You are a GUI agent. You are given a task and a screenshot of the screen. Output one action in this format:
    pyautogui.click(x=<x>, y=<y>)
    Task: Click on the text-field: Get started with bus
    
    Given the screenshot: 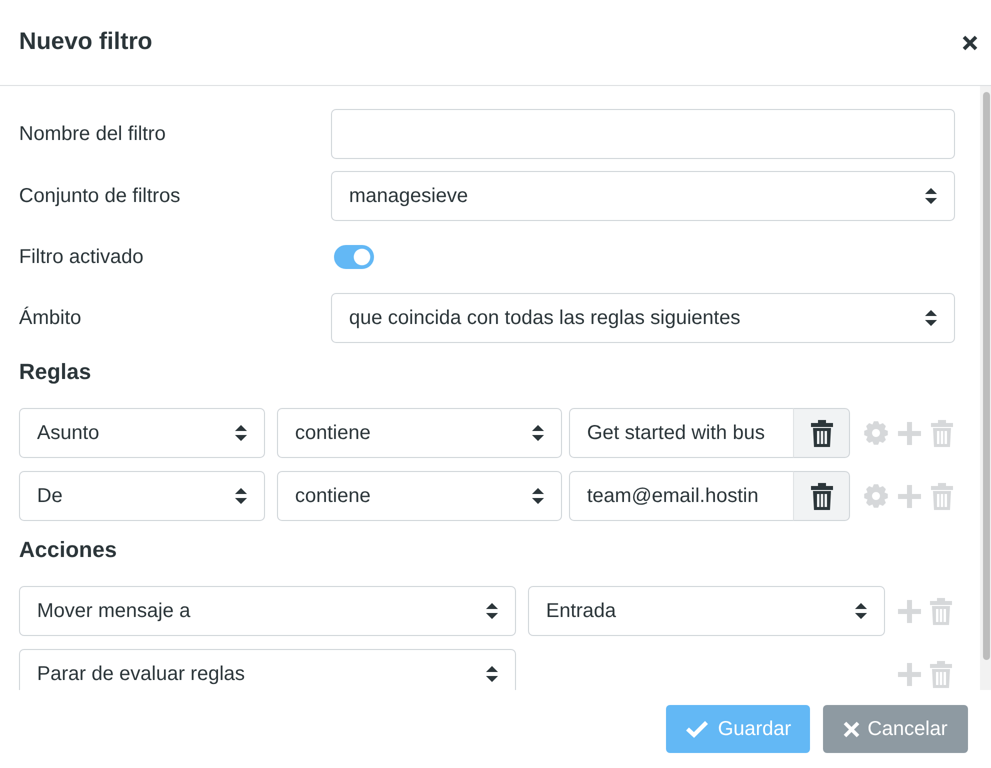 What is the action you would take?
    pyautogui.click(x=681, y=433)
    